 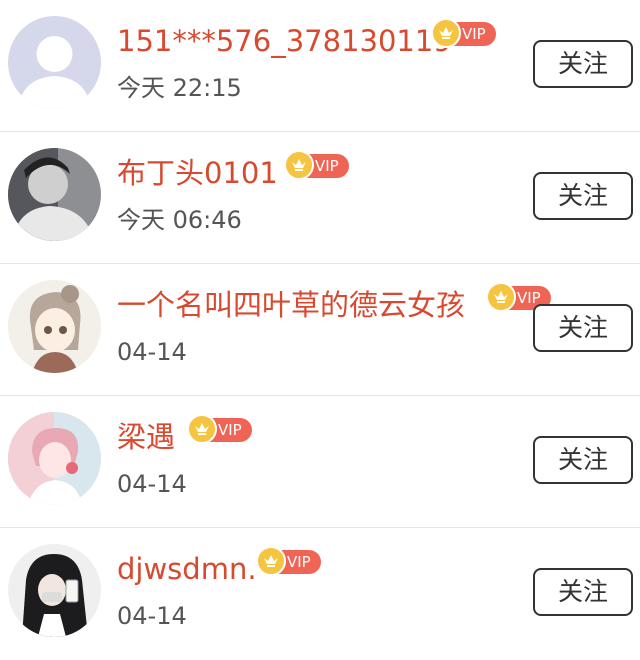 What do you see at coordinates (146, 437) in the screenshot?
I see `username: 梁遇` at bounding box center [146, 437].